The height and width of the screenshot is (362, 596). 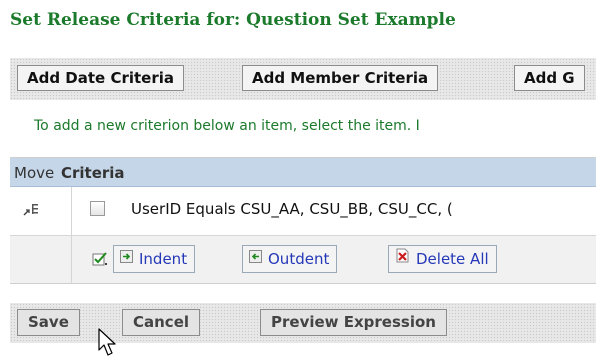 What do you see at coordinates (549, 78) in the screenshot?
I see `add-group-criteria-button: Add G` at bounding box center [549, 78].